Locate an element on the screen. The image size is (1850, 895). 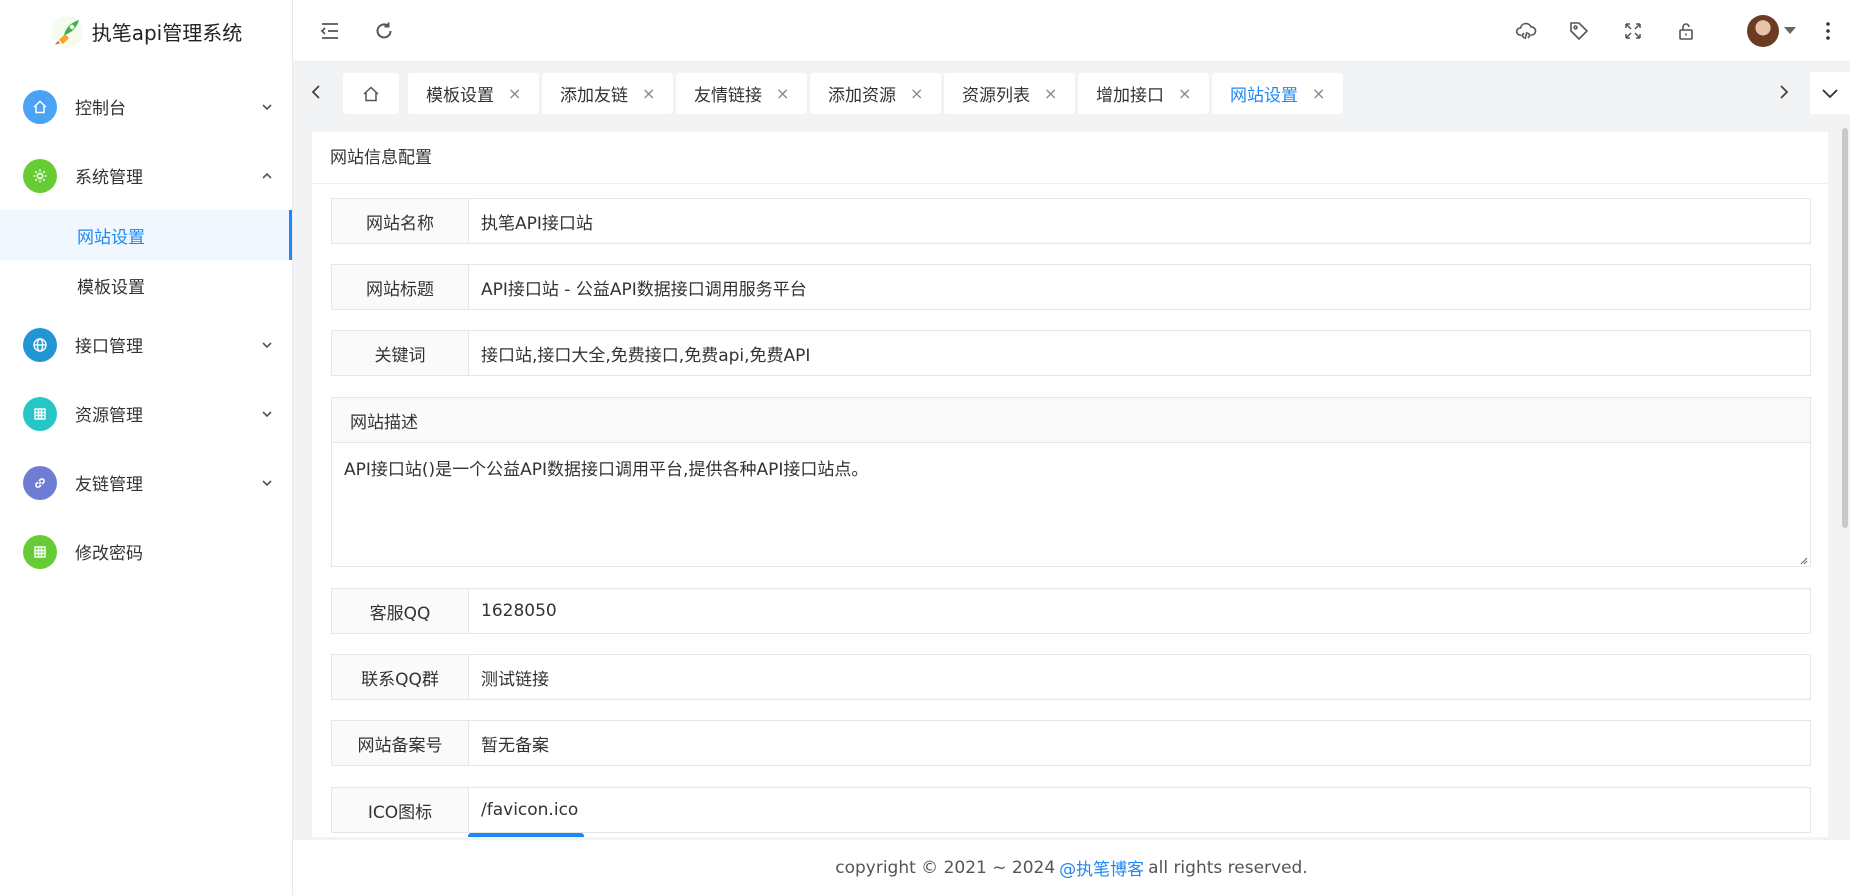
sidebar-subitem-template-settings: 模板设置 is located at coordinates (146, 285).